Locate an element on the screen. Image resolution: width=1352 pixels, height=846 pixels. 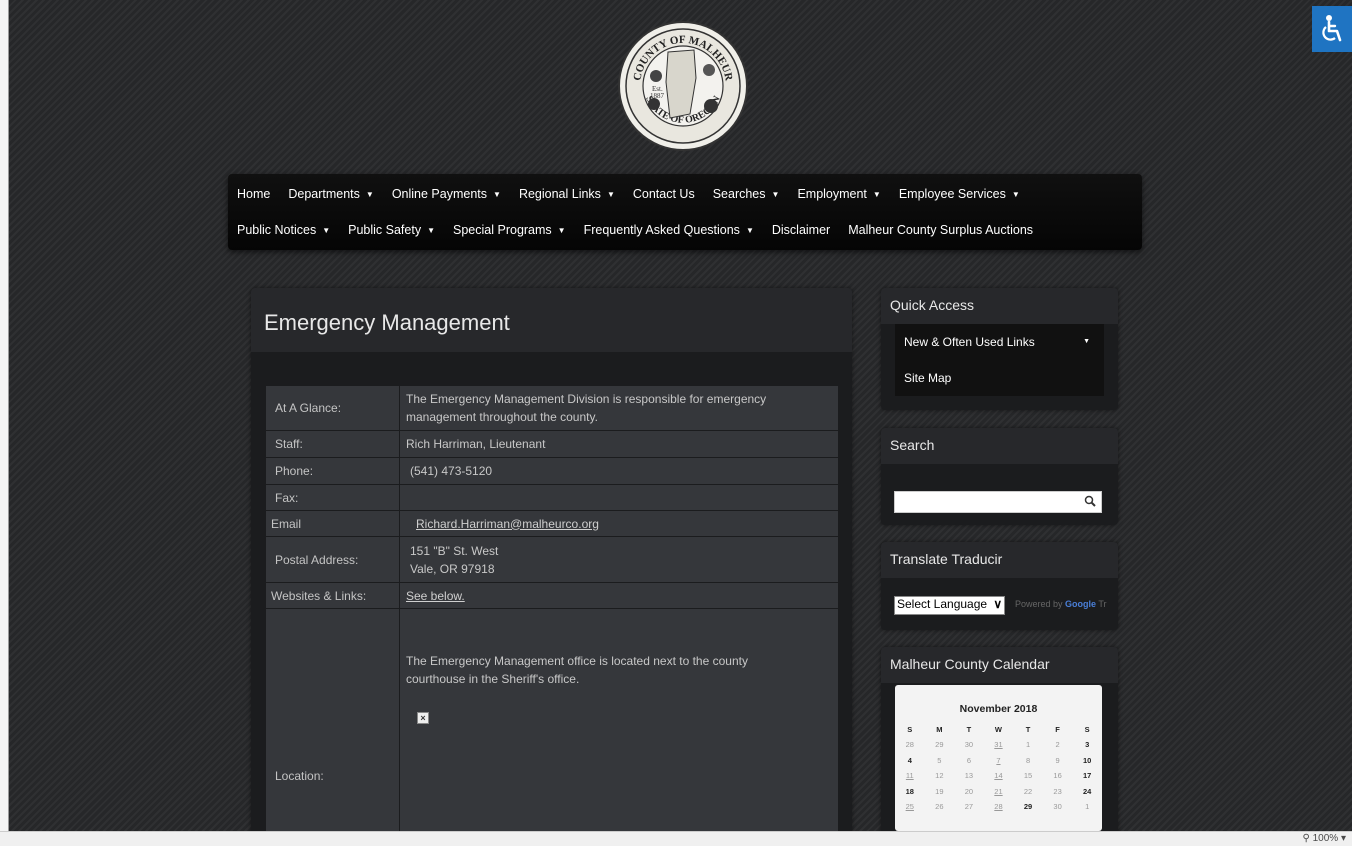
calendar-day: 7 is located at coordinates (999, 761).